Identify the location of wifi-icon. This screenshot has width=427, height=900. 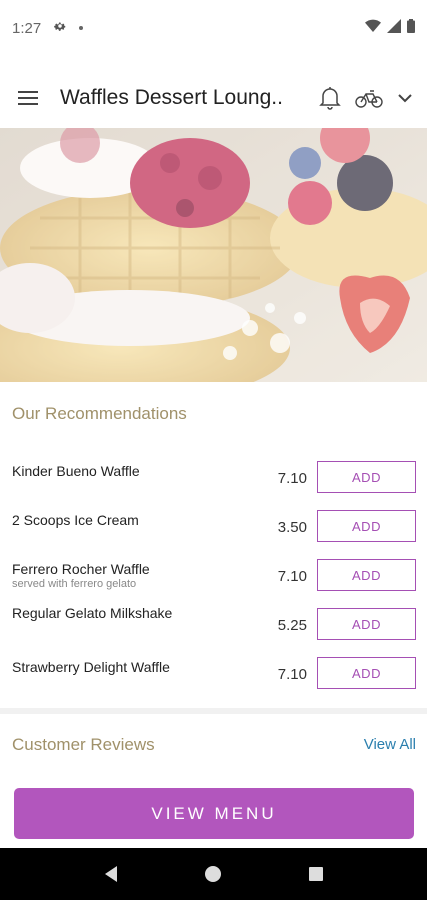
(373, 28).